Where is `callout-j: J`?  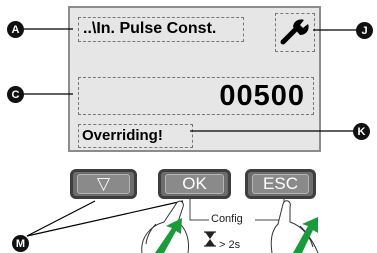 callout-j: J is located at coordinates (364, 30).